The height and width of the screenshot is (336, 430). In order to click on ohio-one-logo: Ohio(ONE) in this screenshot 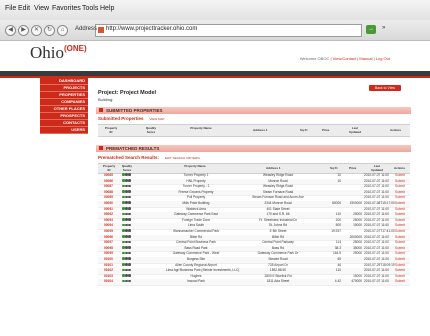, I will do `click(58, 53)`.